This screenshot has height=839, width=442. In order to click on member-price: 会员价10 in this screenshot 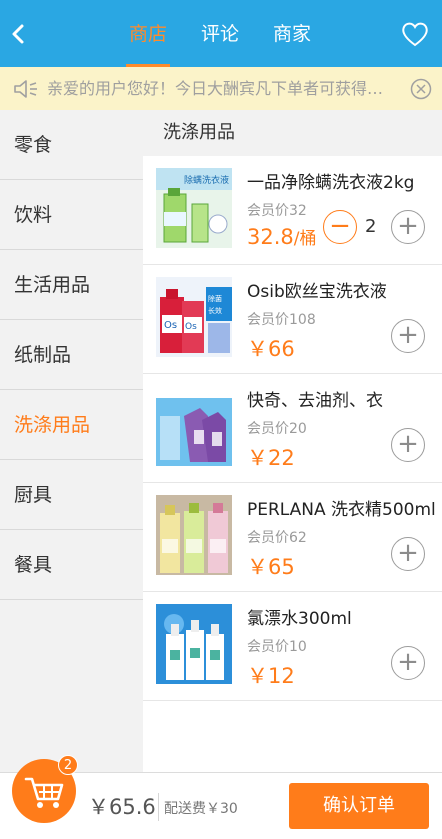, I will do `click(277, 647)`.